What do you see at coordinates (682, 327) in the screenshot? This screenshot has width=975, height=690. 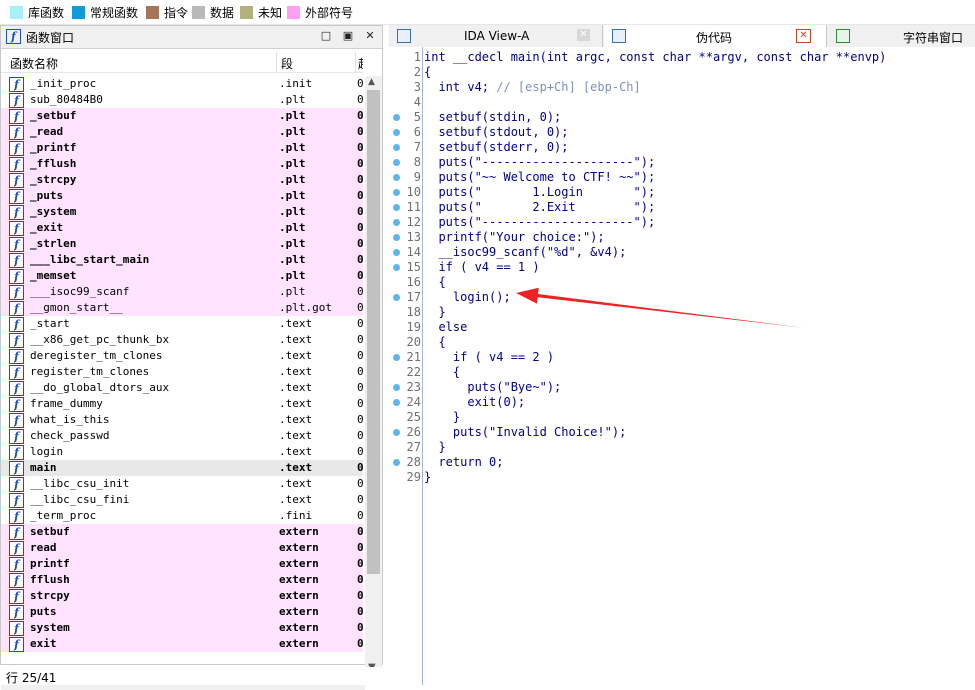 I see `code-line: 19 else` at bounding box center [682, 327].